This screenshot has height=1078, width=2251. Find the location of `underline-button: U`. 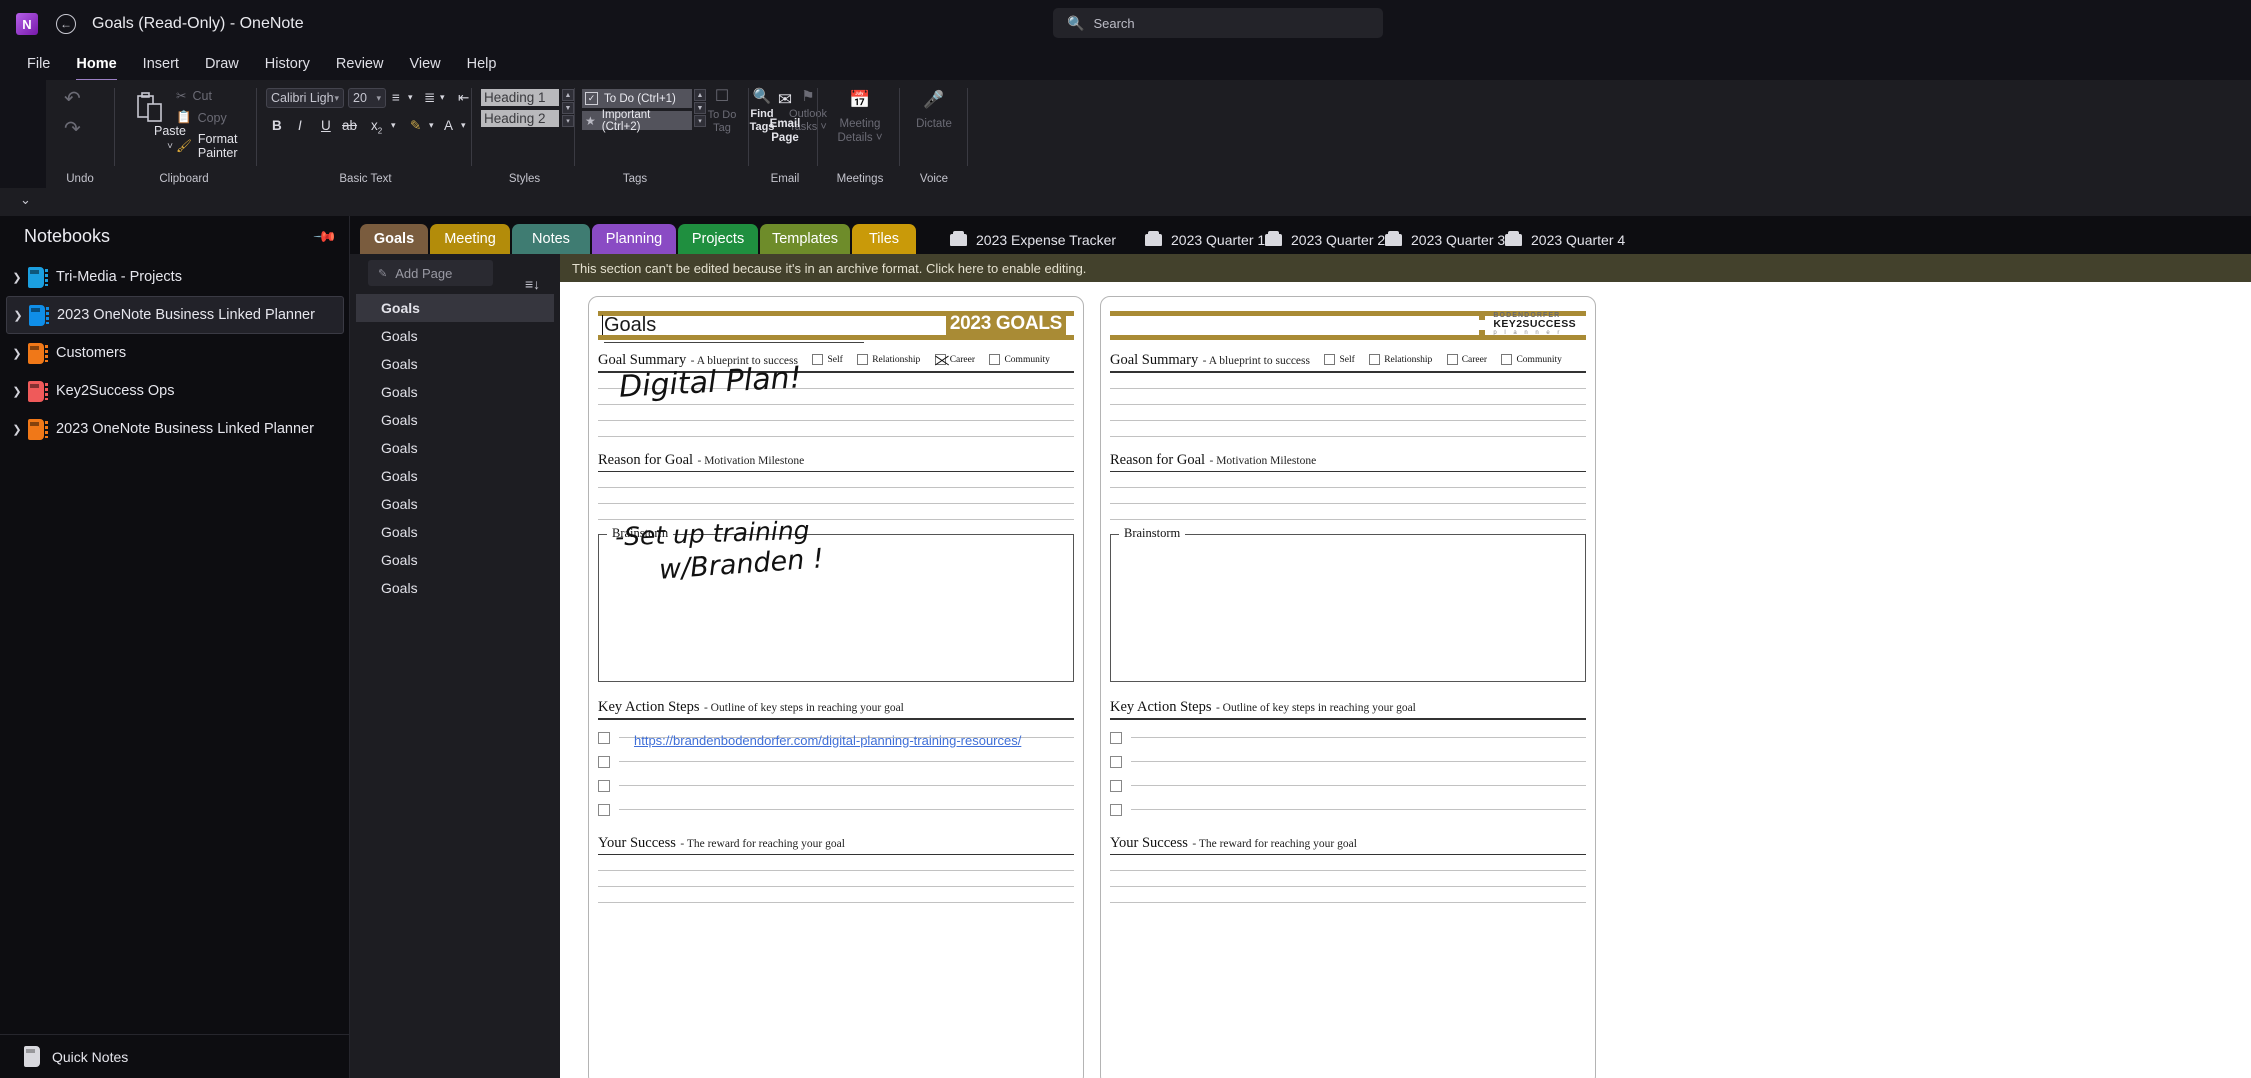

underline-button: U is located at coordinates (326, 125).